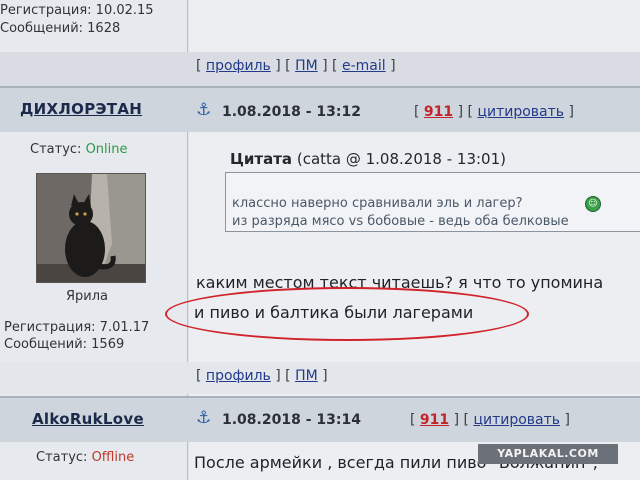 This screenshot has height=480, width=640. What do you see at coordinates (261, 159) in the screenshot?
I see `quote-title: Цитата` at bounding box center [261, 159].